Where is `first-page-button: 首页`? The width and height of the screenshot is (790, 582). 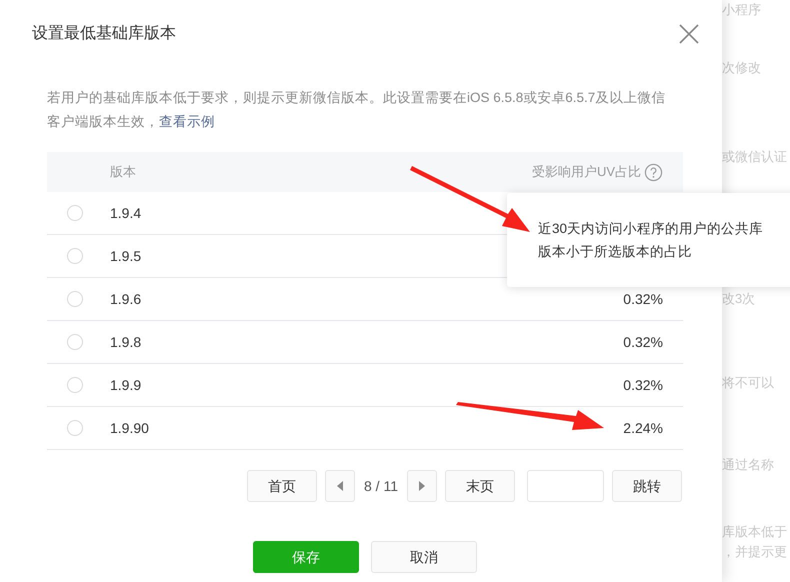 first-page-button: 首页 is located at coordinates (282, 486).